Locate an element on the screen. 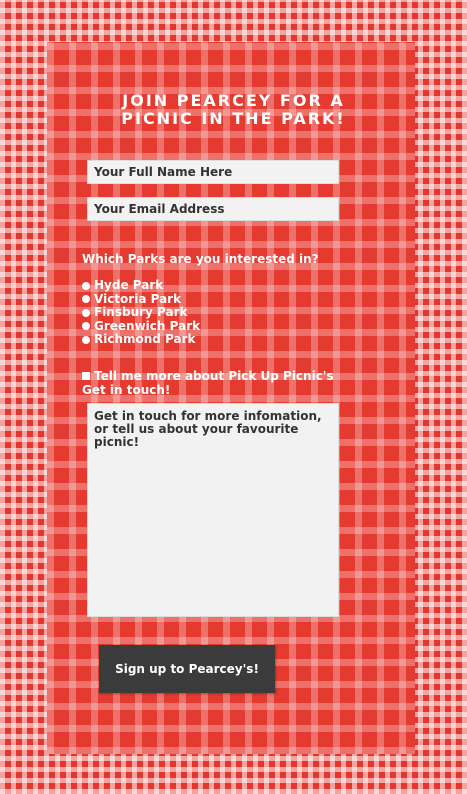 Image resolution: width=467 pixels, height=794 pixels. optin-row: Tell me more about Pick Up Picnic's is located at coordinates (208, 376).